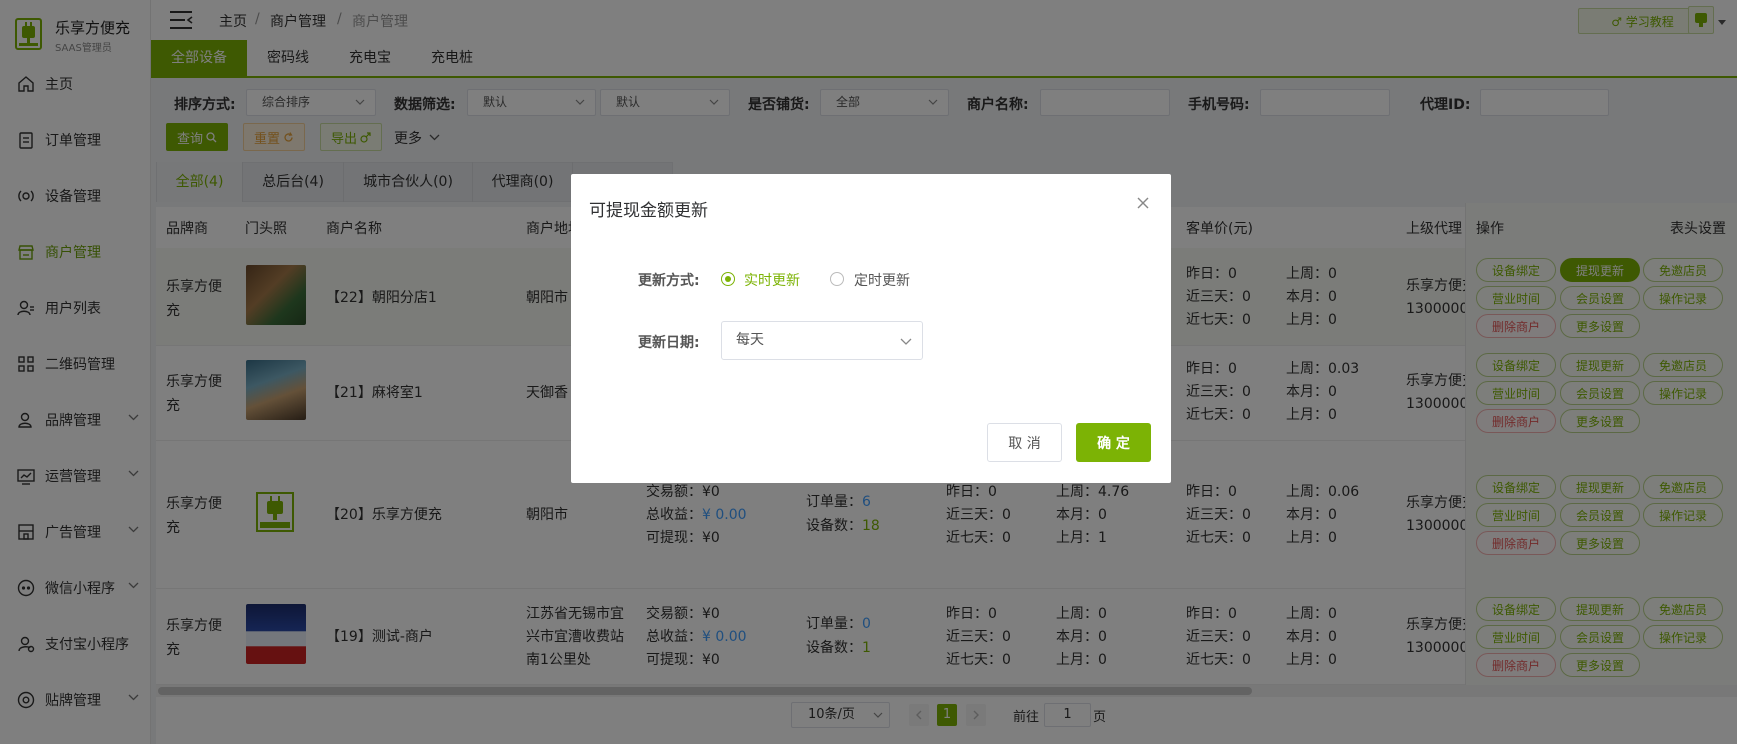 The width and height of the screenshot is (1737, 744). Describe the element at coordinates (669, 281) in the screenshot. I see `update-mode-label: 更新方式:` at that location.